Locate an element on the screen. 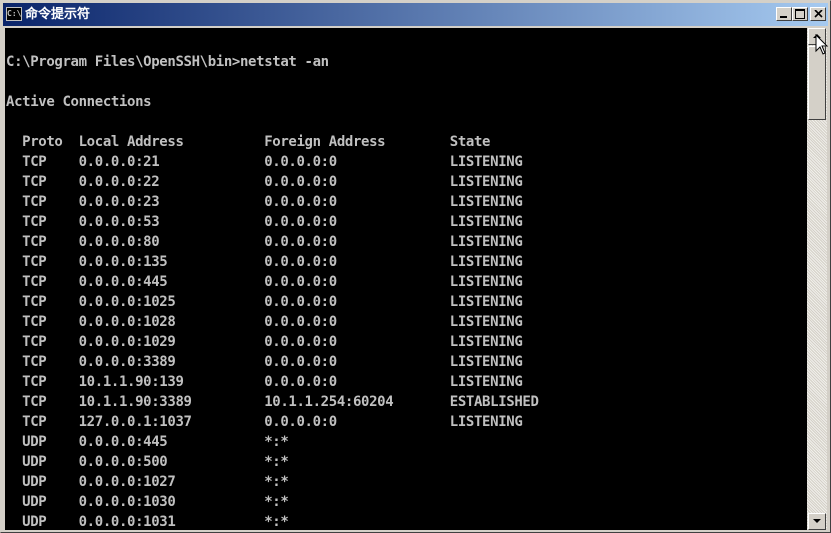  console-line: TCP 0.0.0.0:1025 0.0.0.0:0 LISTENING is located at coordinates (264, 302).